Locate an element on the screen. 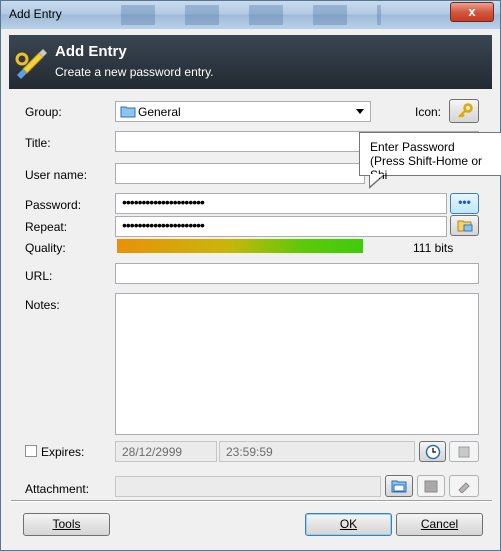  title-bar: Add Entry x is located at coordinates (250, 15).